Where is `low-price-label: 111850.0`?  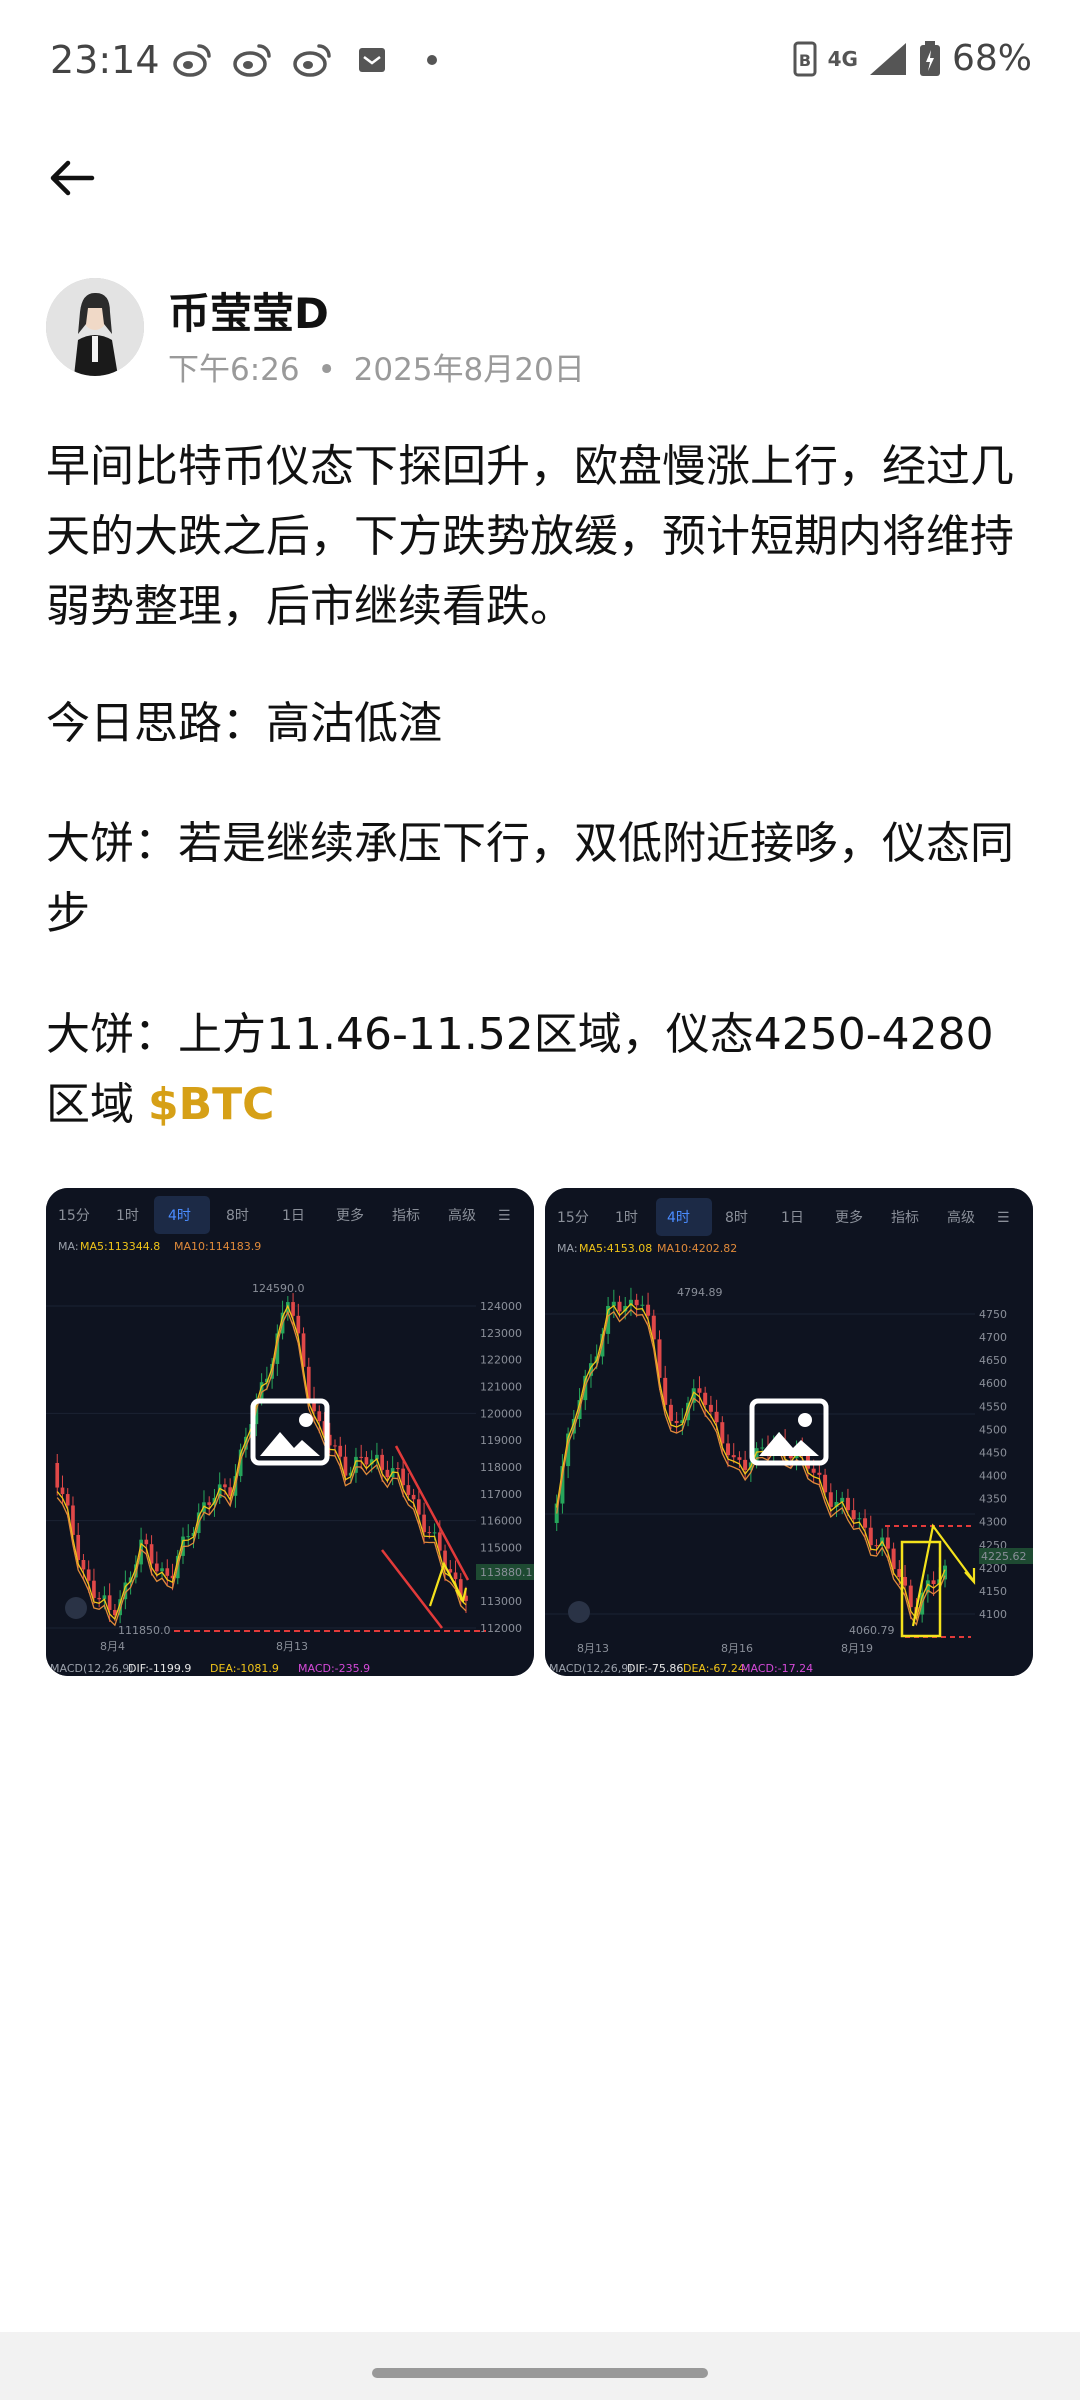 low-price-label: 111850.0 is located at coordinates (144, 1630).